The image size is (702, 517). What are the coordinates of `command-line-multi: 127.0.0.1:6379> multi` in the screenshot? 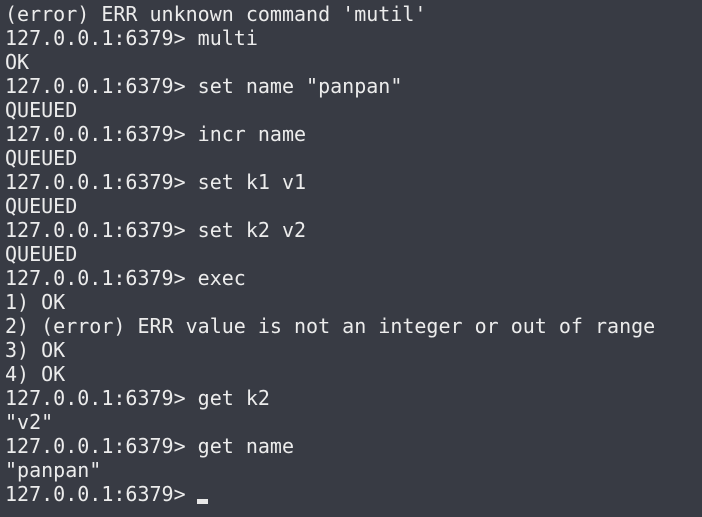 It's located at (131, 38).